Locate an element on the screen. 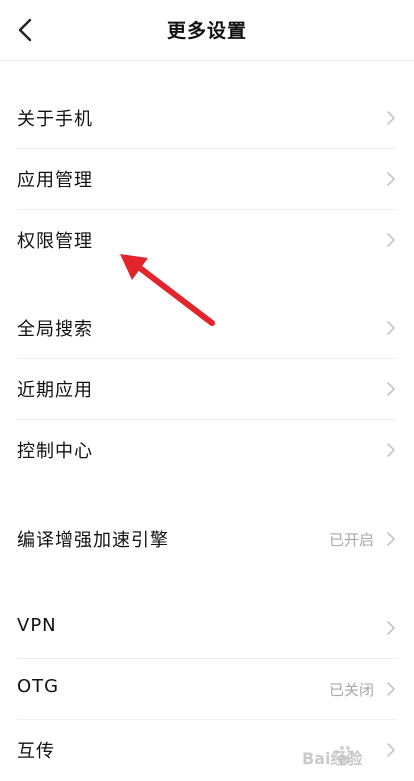 The image size is (414, 781). settings-row-otg: OTG 已关闭 is located at coordinates (207, 689).